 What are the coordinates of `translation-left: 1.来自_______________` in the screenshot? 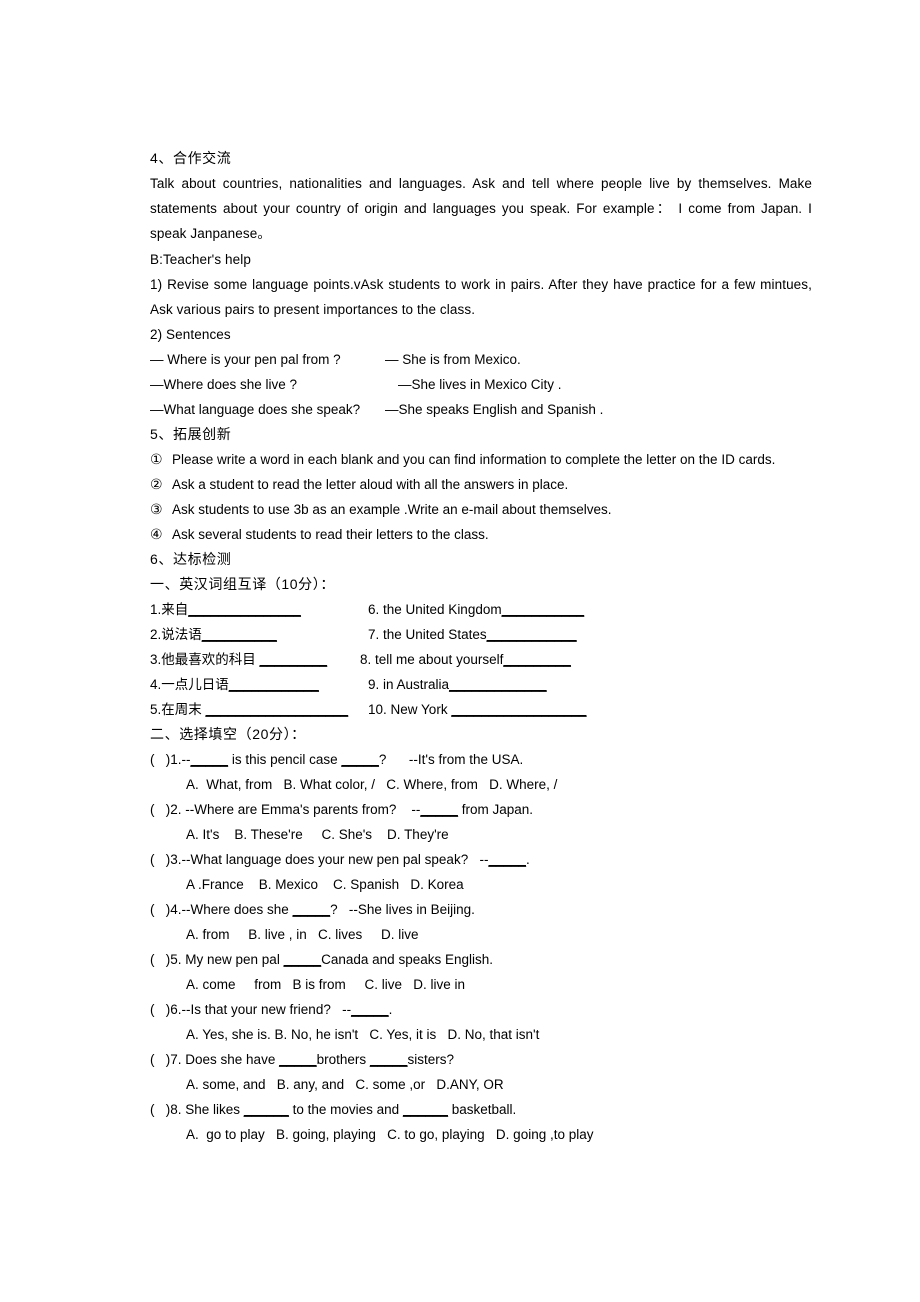 It's located at (225, 609).